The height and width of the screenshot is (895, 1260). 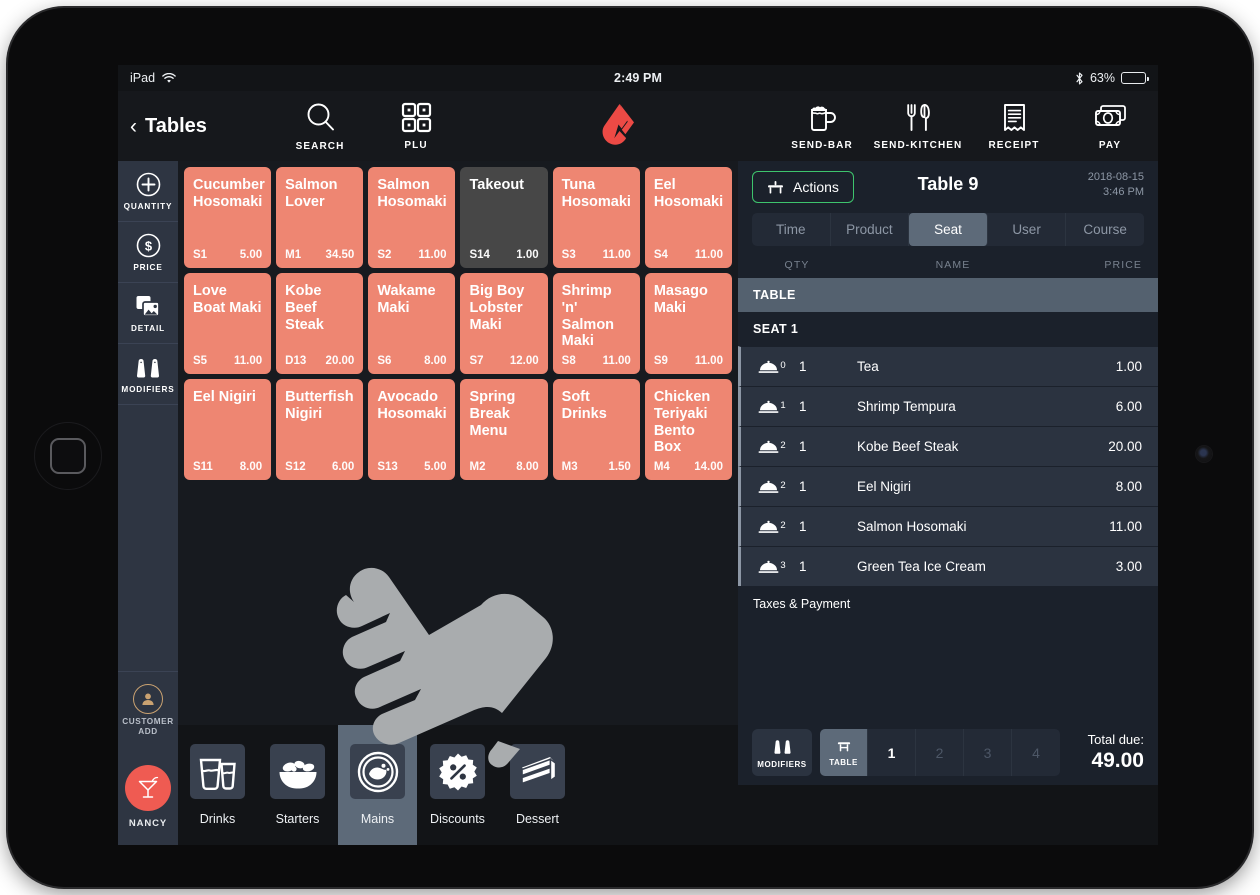 What do you see at coordinates (688, 323) in the screenshot?
I see `product-tile: Masago Maki S9 11.00` at bounding box center [688, 323].